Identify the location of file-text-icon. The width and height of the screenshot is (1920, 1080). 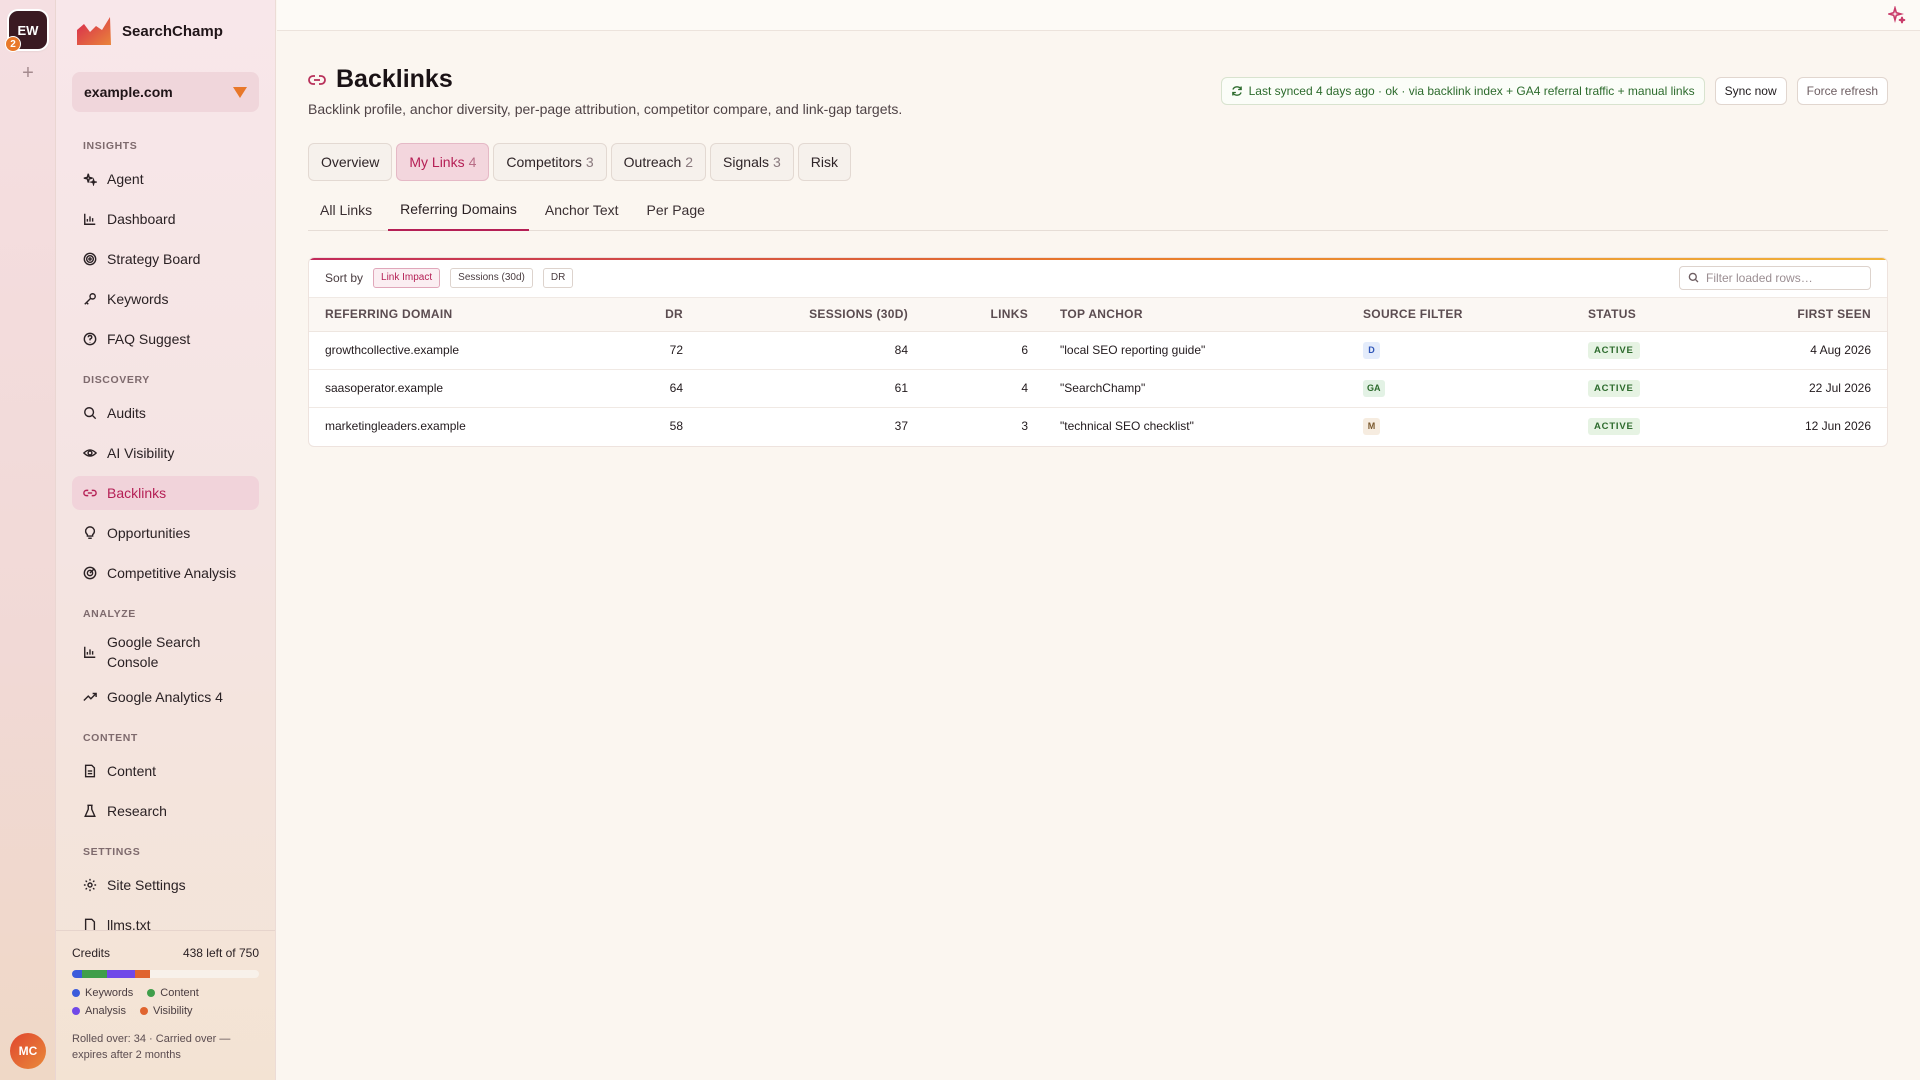
(90, 771).